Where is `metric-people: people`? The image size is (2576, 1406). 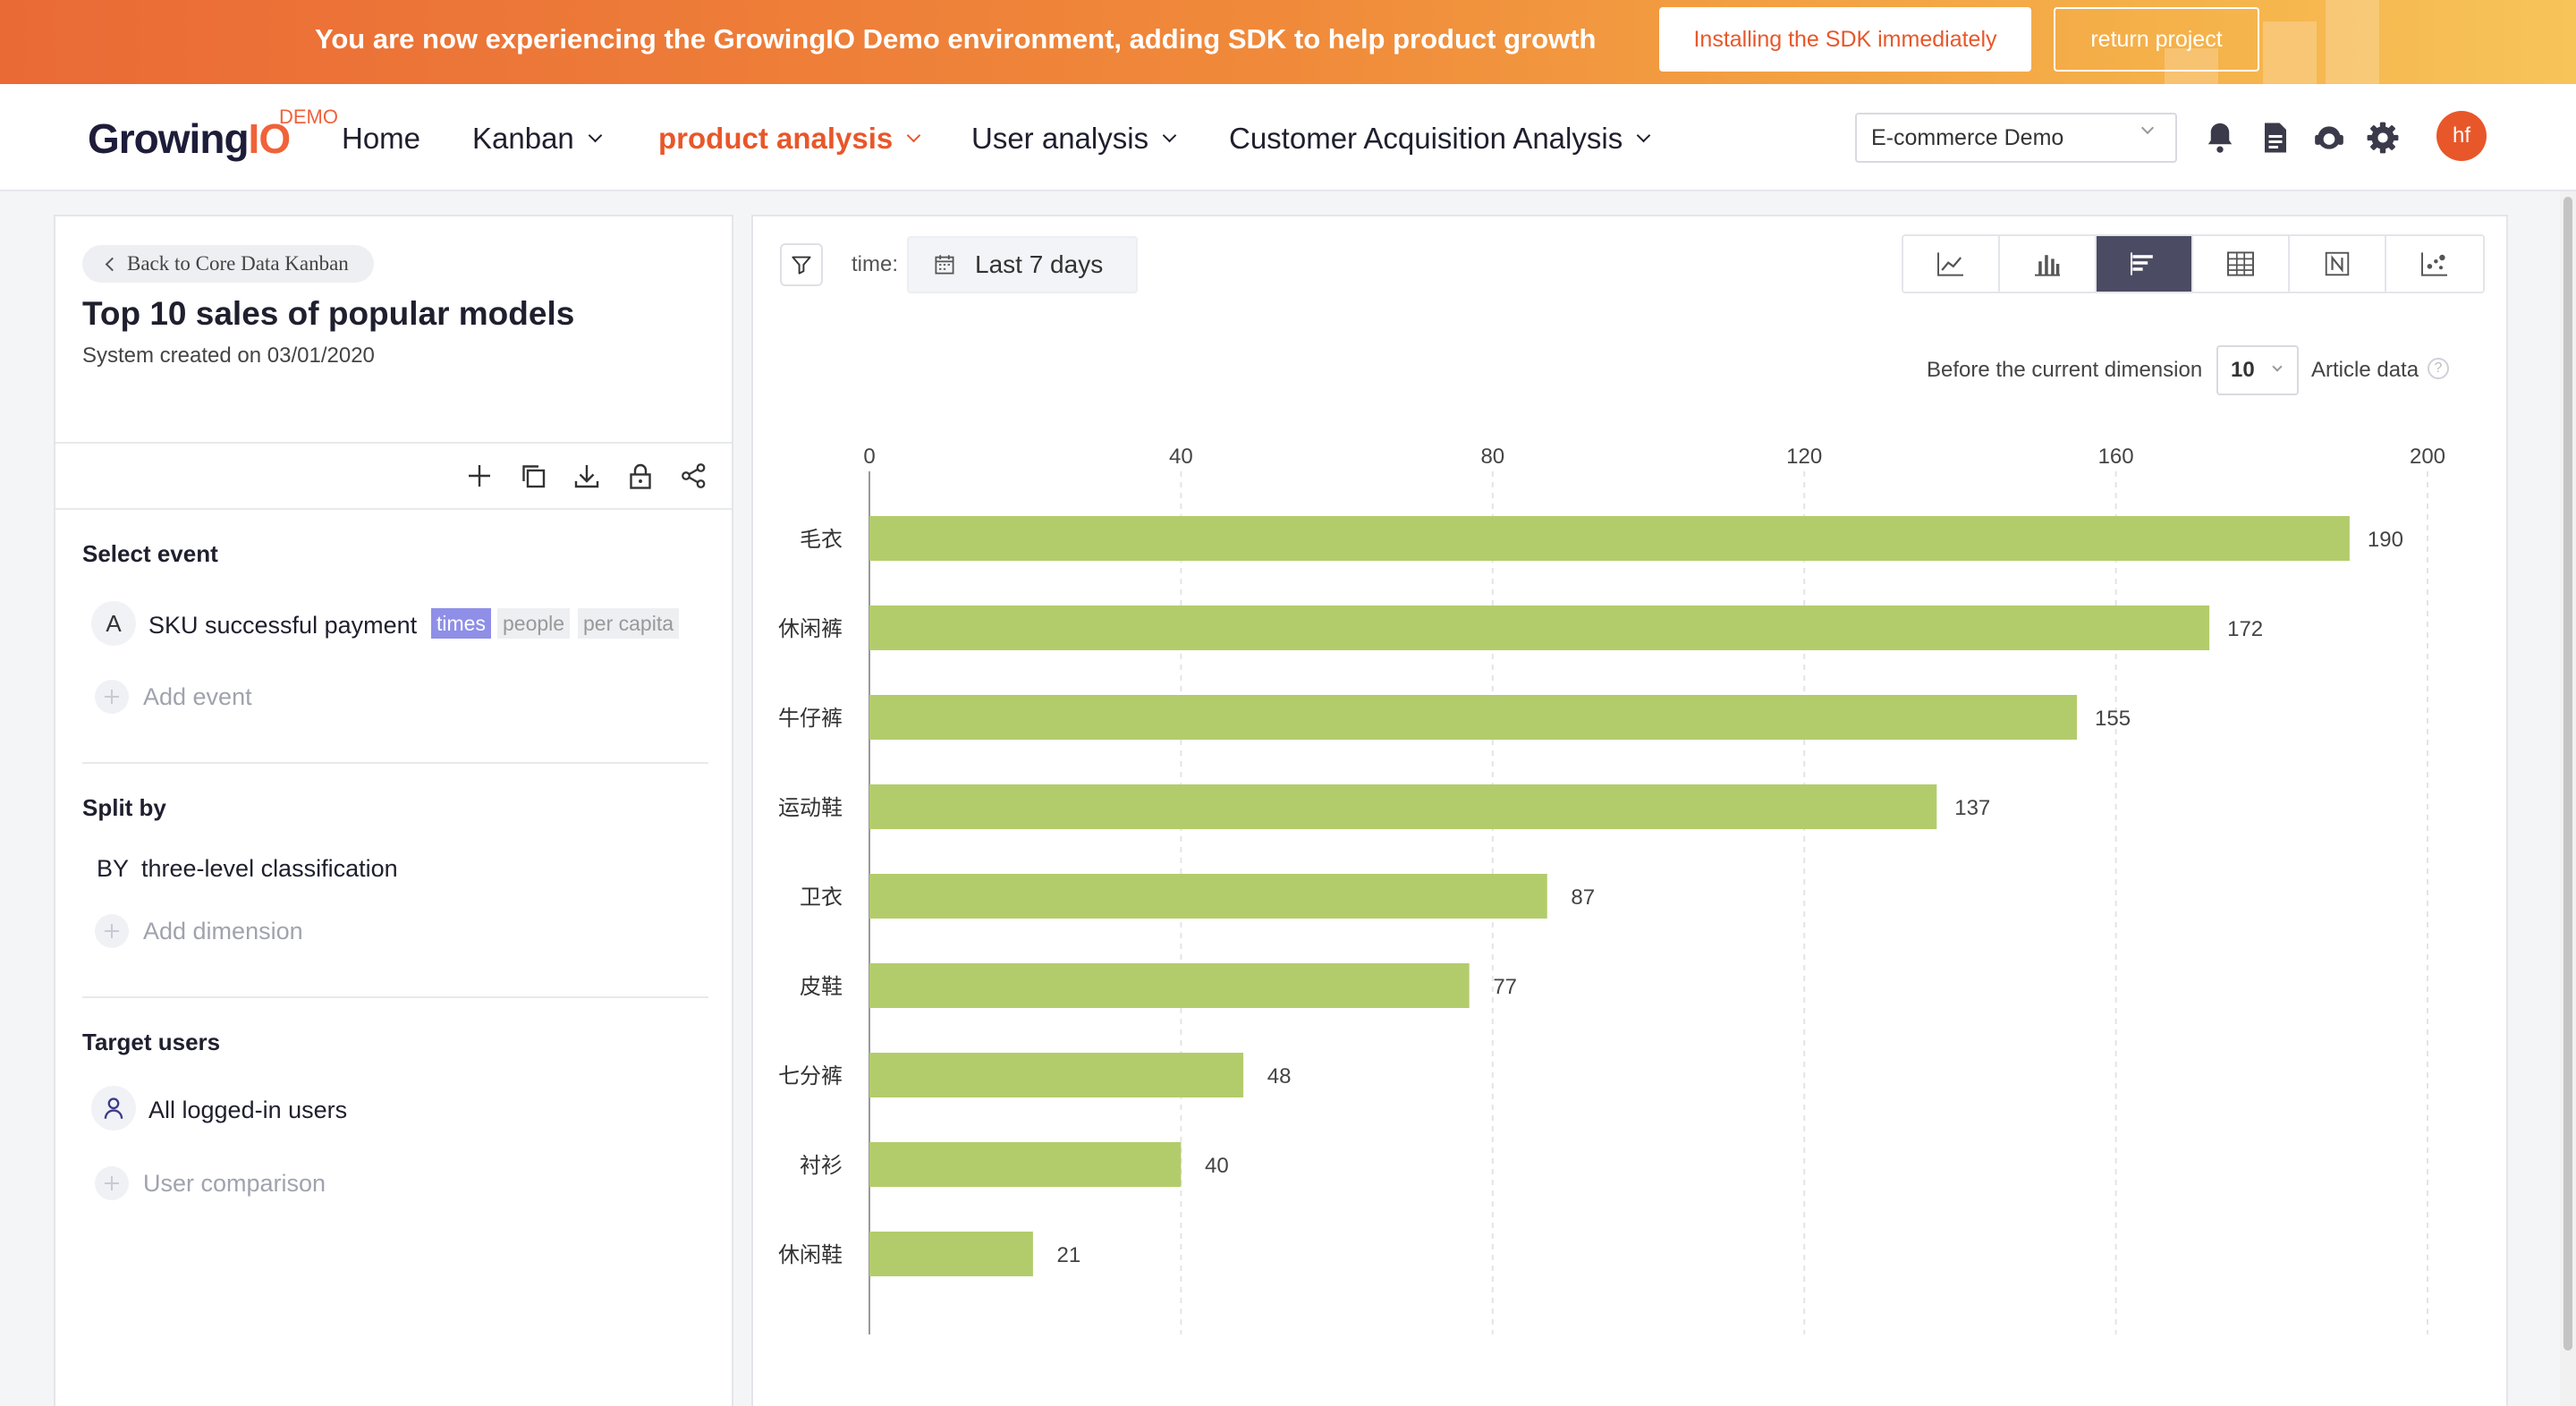 metric-people: people is located at coordinates (534, 624).